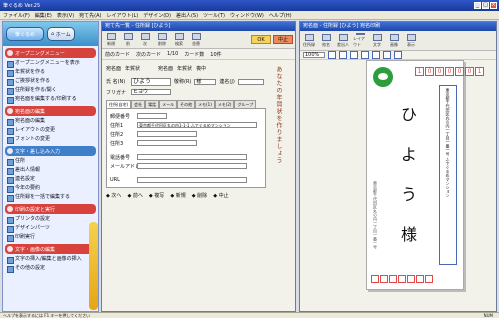  I want to click on sidebar-item: その他の設定, so click(50, 268).